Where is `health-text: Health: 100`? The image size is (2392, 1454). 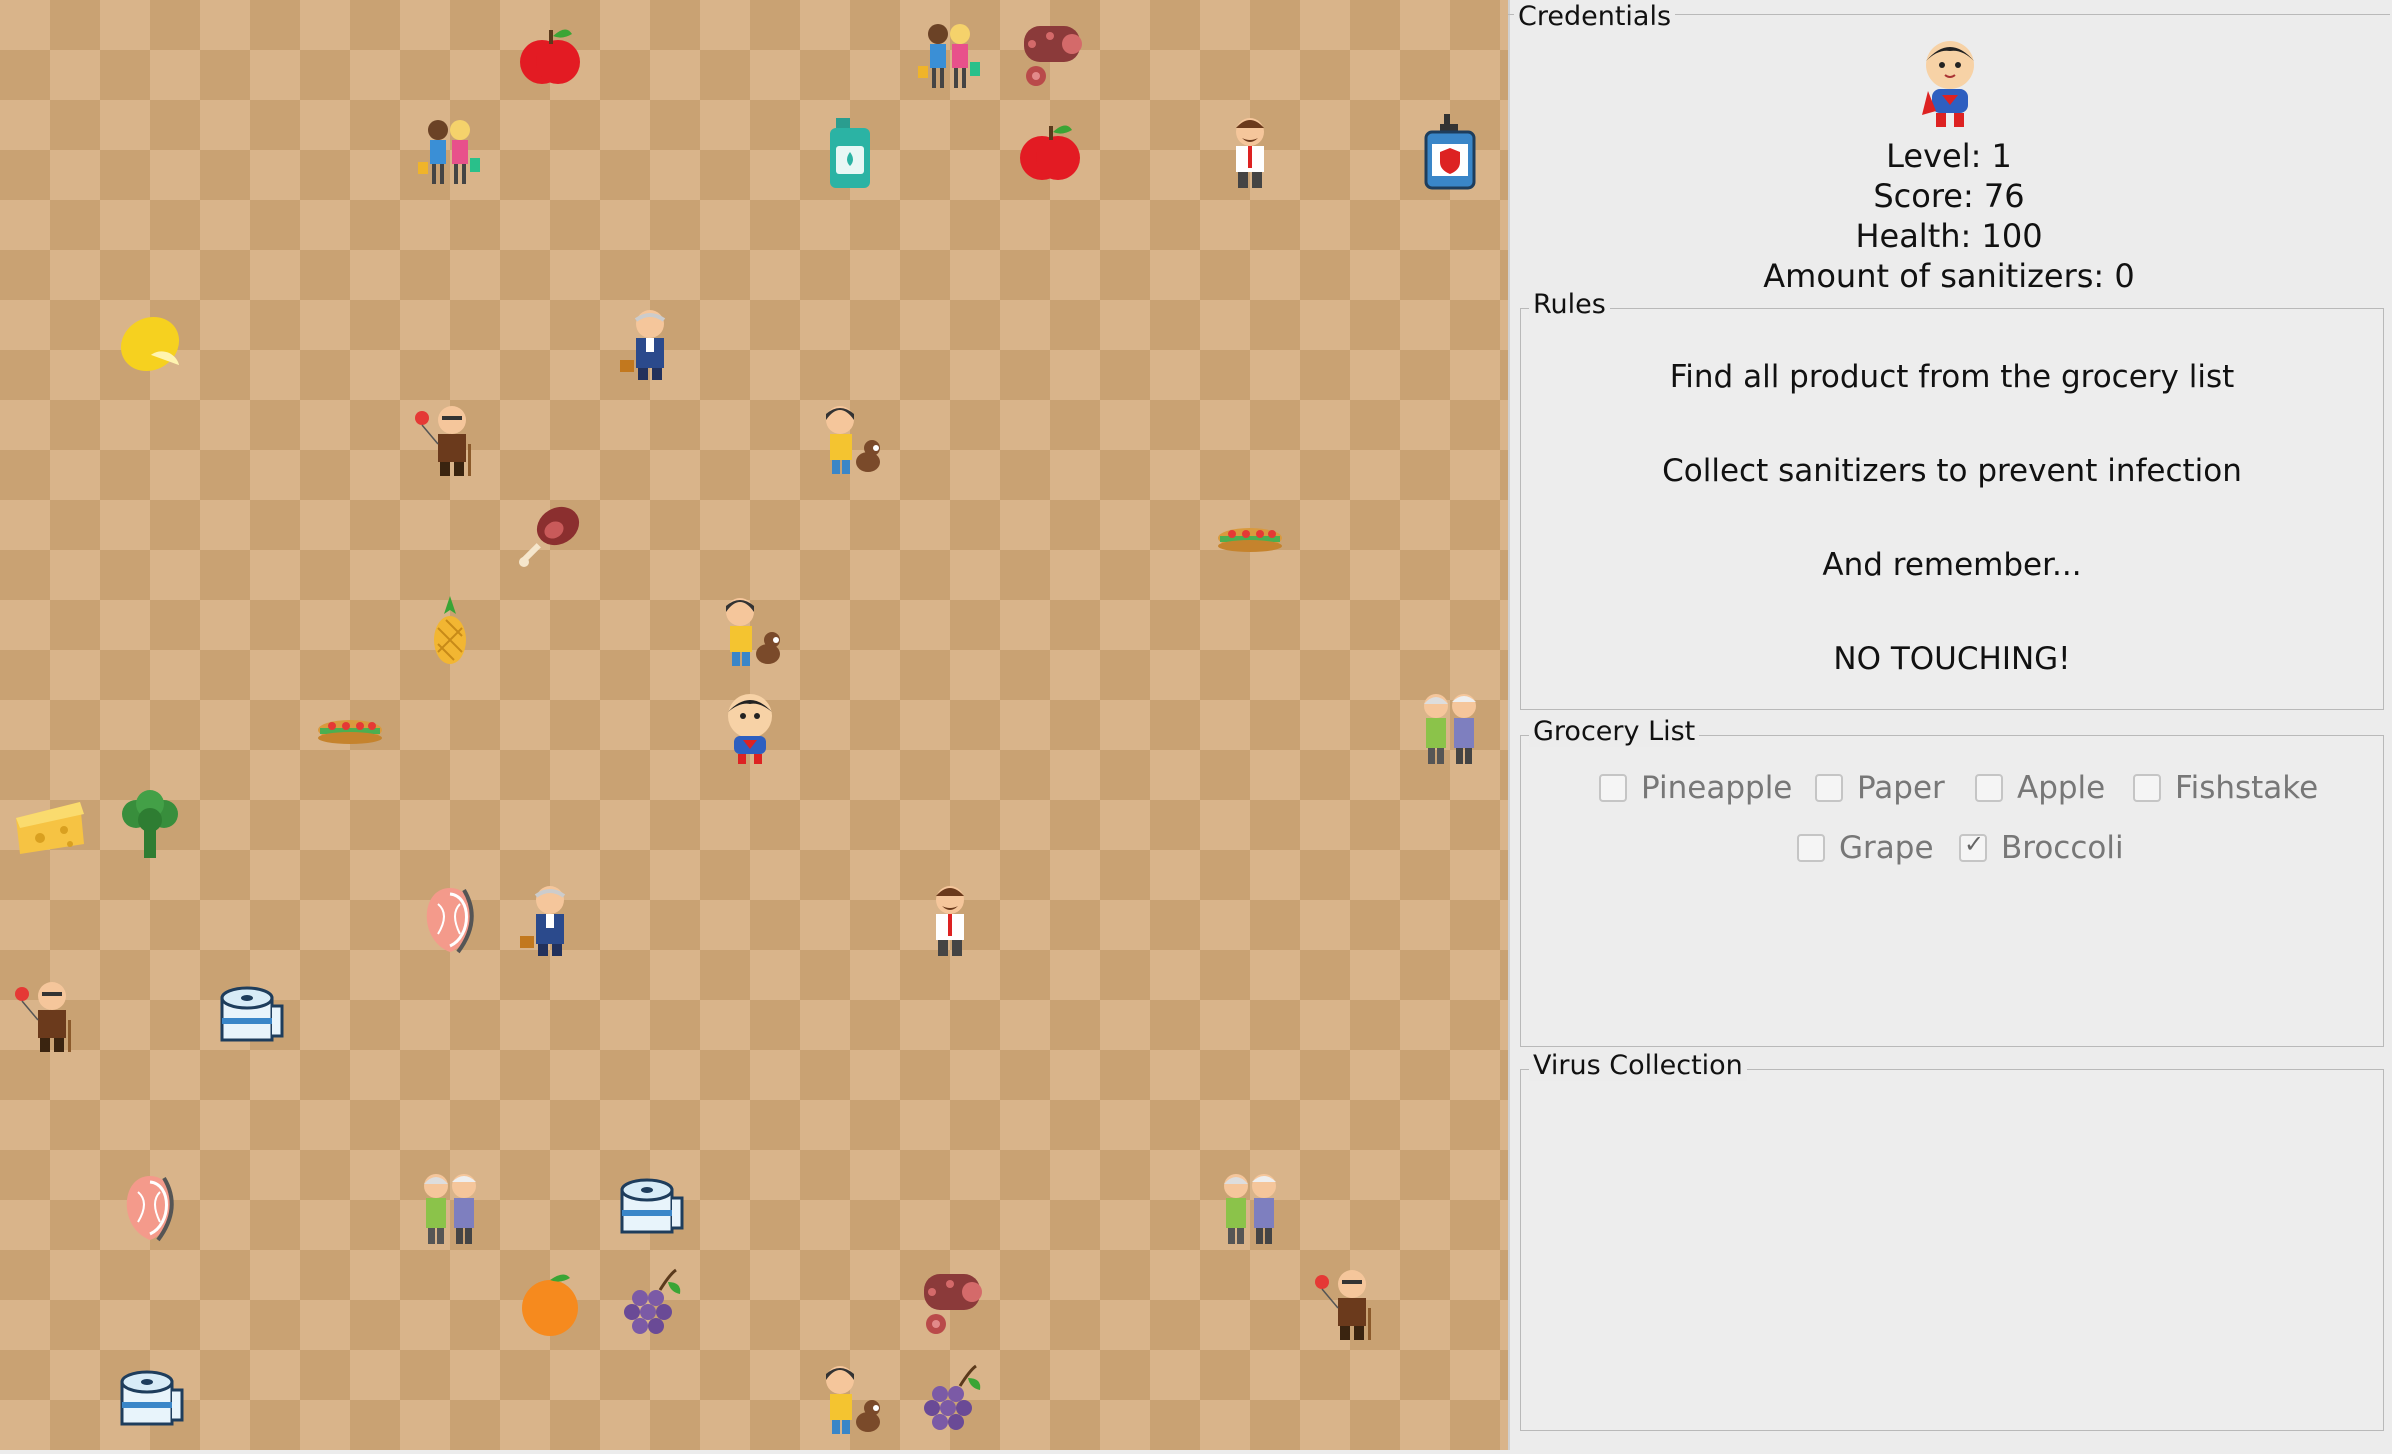
health-text: Health: 100 is located at coordinates (1949, 236).